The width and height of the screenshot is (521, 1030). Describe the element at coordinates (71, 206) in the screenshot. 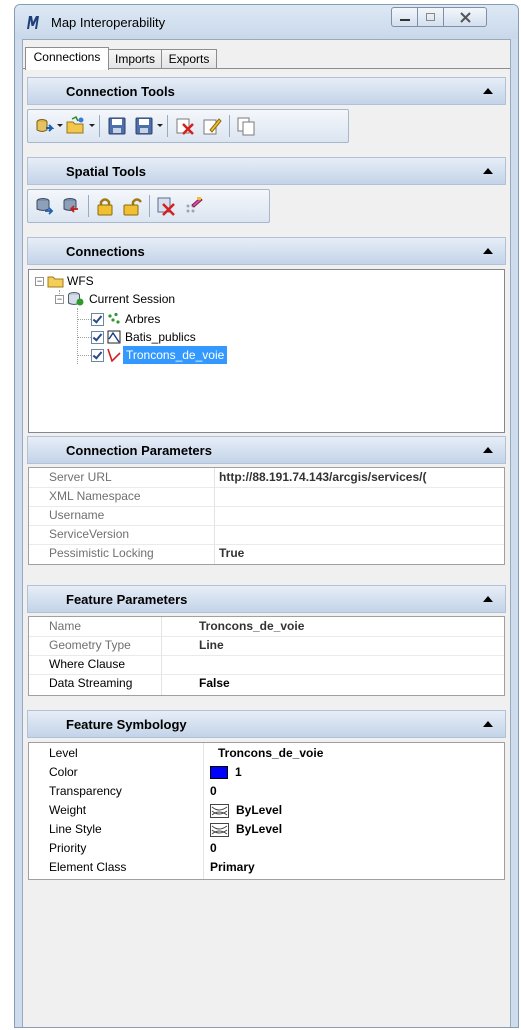

I see `spatial-export-icon` at that location.